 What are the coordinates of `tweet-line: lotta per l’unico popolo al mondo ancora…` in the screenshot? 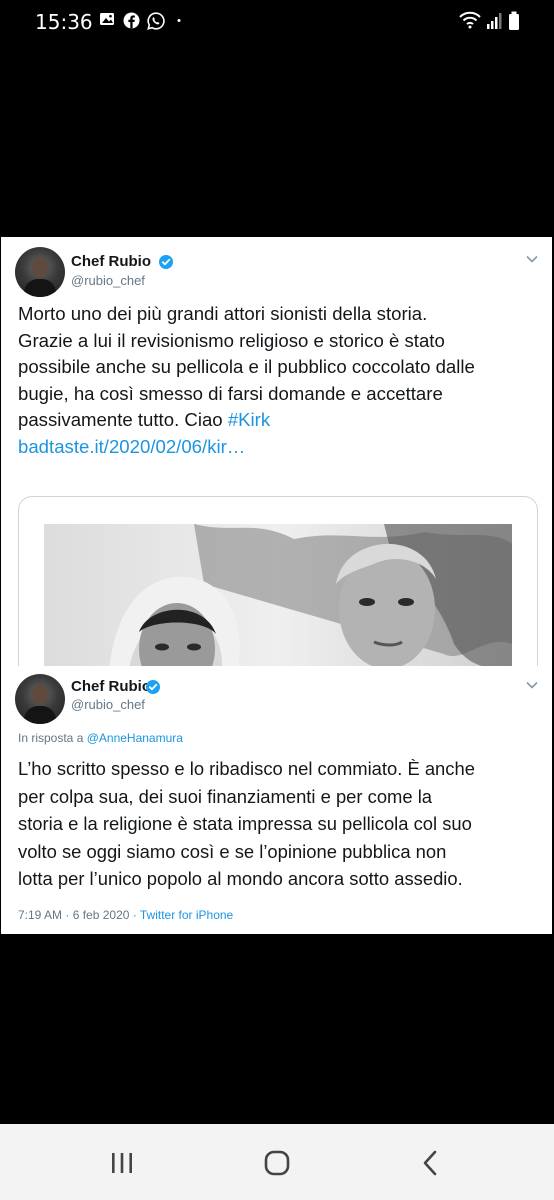 It's located at (240, 878).